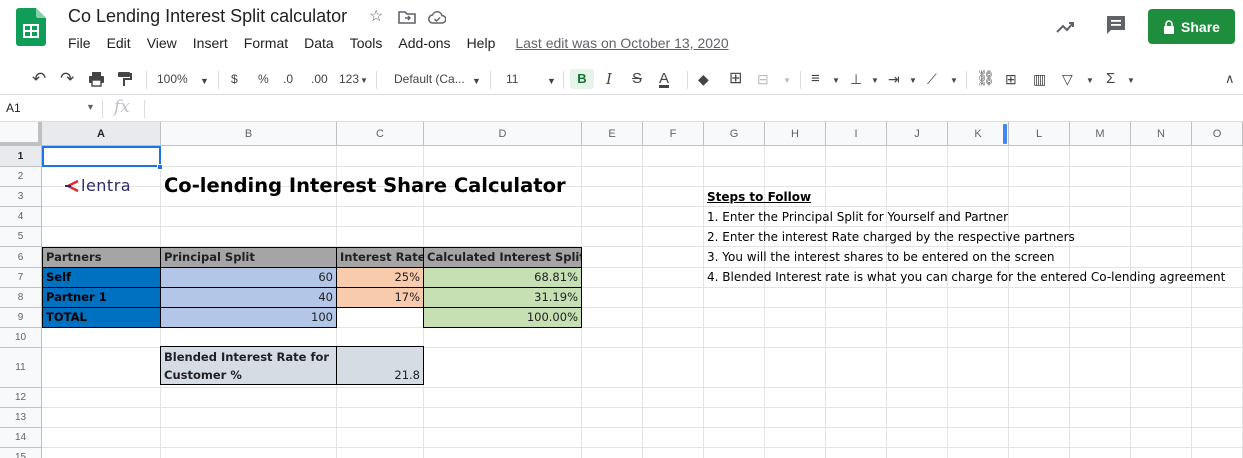 This screenshot has width=1243, height=458. What do you see at coordinates (1230, 79) in the screenshot?
I see `collapse-menu-chevron-icon: ∧` at bounding box center [1230, 79].